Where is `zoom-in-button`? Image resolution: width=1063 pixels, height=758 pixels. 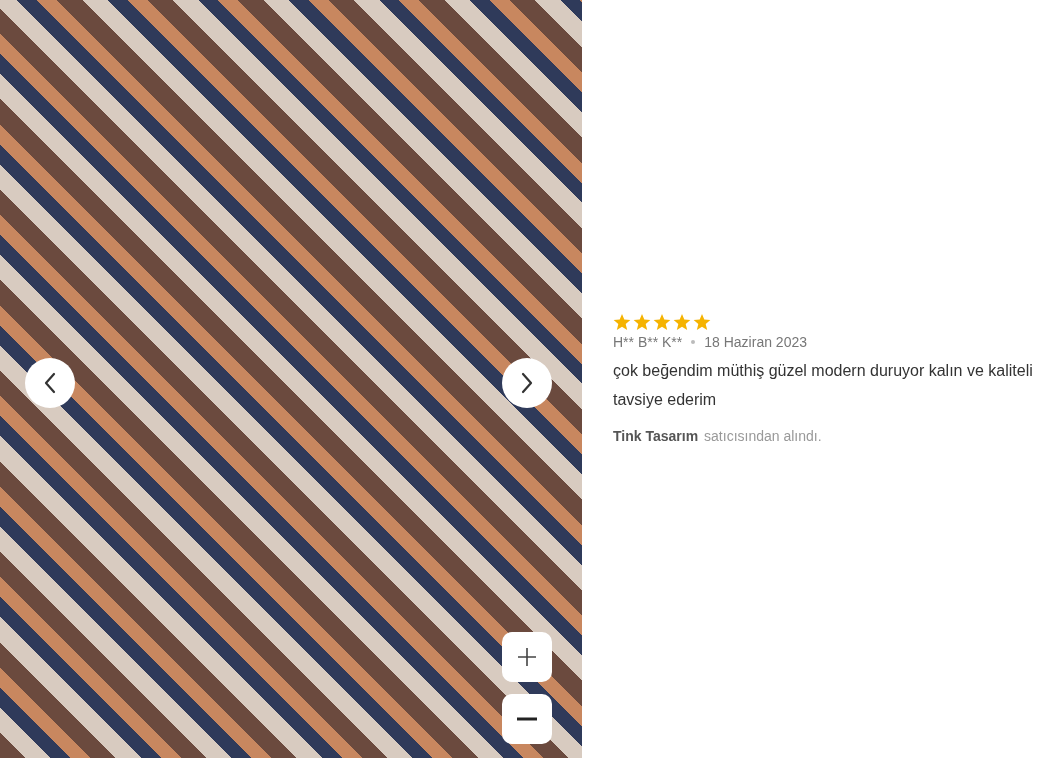
zoom-in-button is located at coordinates (527, 657).